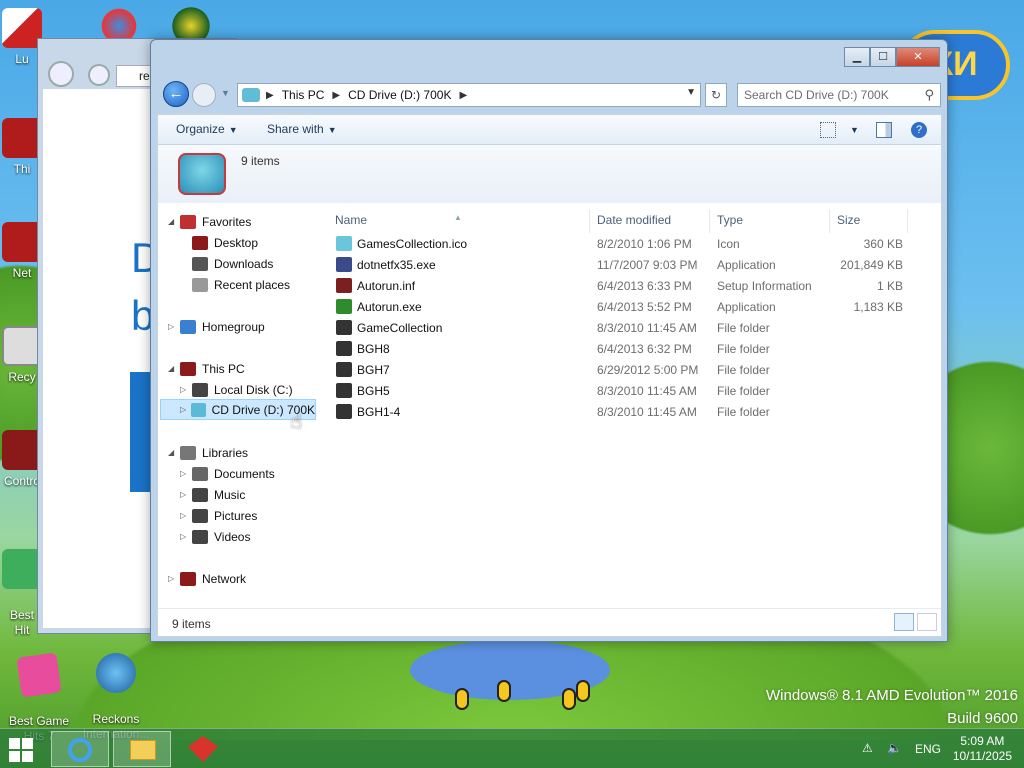 This screenshot has width=1024, height=768. Describe the element at coordinates (363, 348) in the screenshot. I see `file-name-cell: BGH8` at that location.